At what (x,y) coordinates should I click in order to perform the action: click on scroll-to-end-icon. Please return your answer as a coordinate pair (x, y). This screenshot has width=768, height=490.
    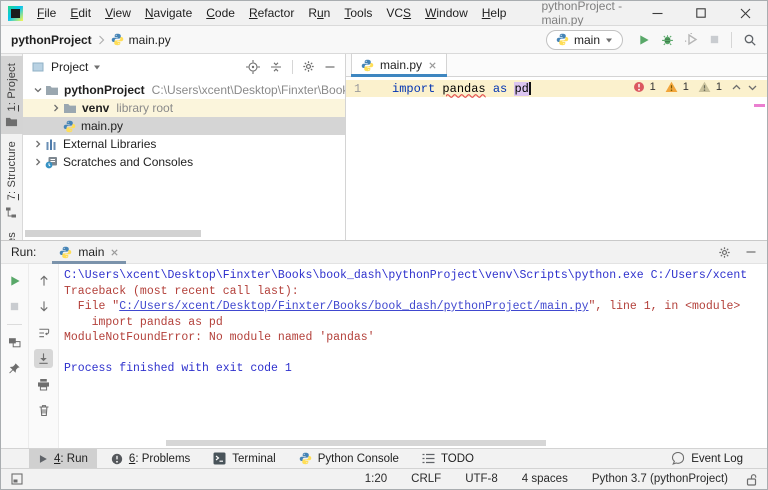
    Looking at the image, I should click on (43, 358).